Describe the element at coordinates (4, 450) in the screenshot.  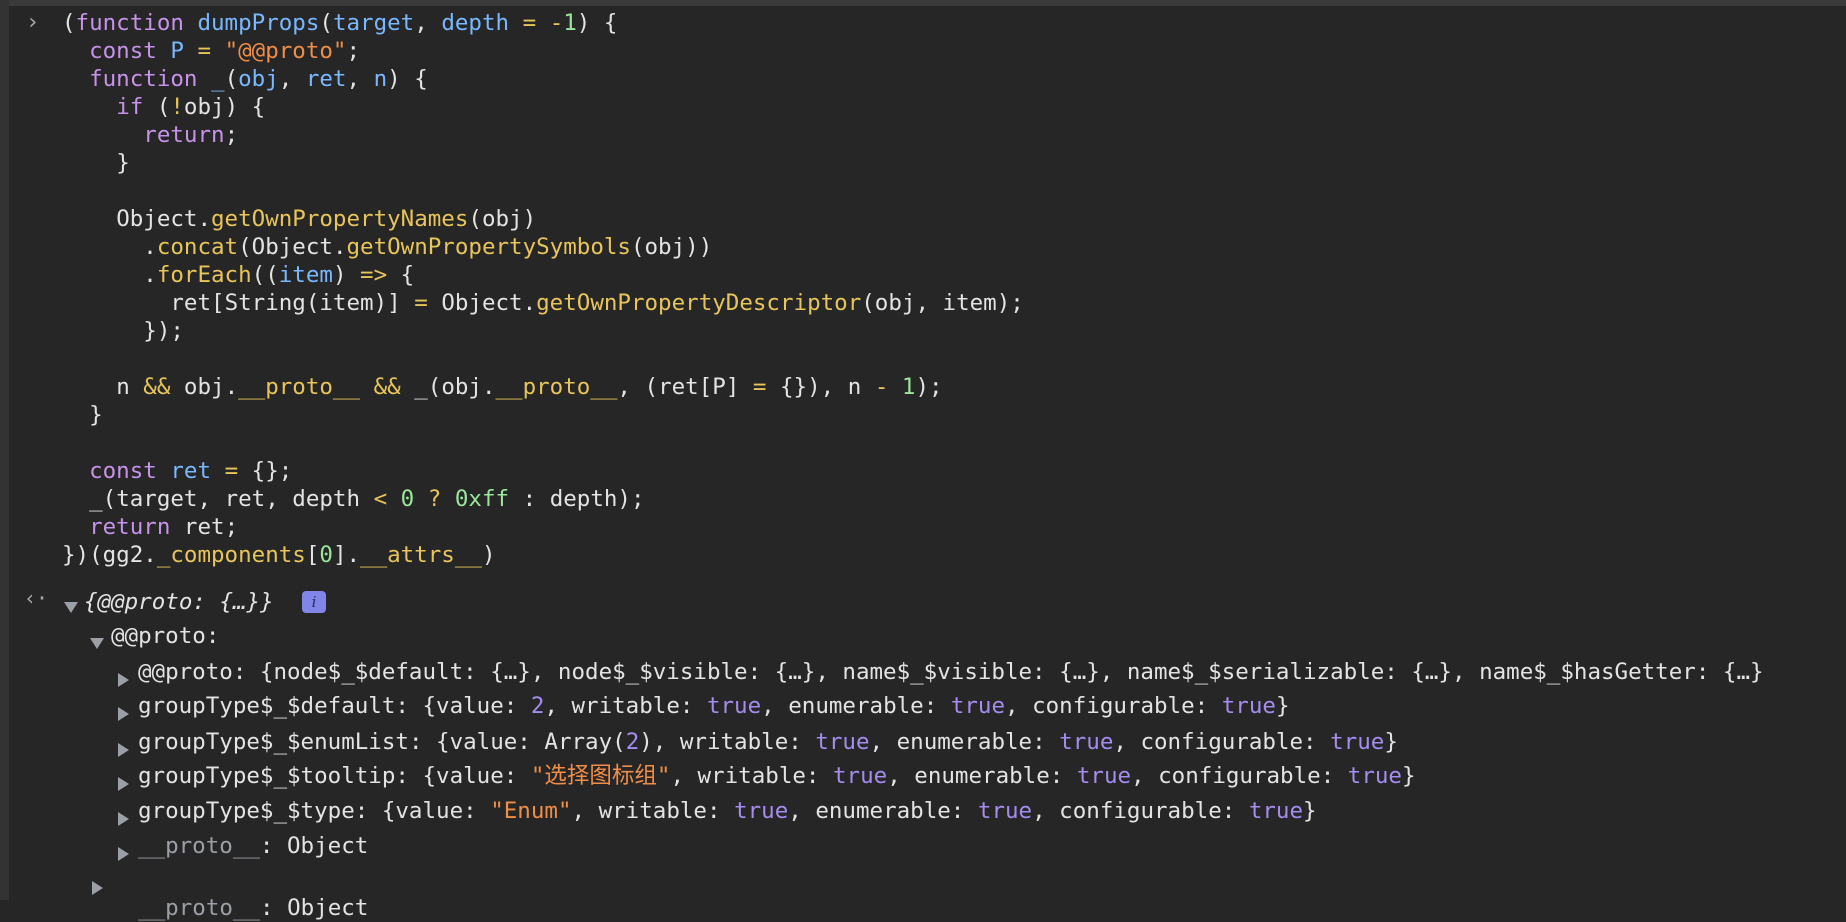
I see `panel-left-border` at that location.